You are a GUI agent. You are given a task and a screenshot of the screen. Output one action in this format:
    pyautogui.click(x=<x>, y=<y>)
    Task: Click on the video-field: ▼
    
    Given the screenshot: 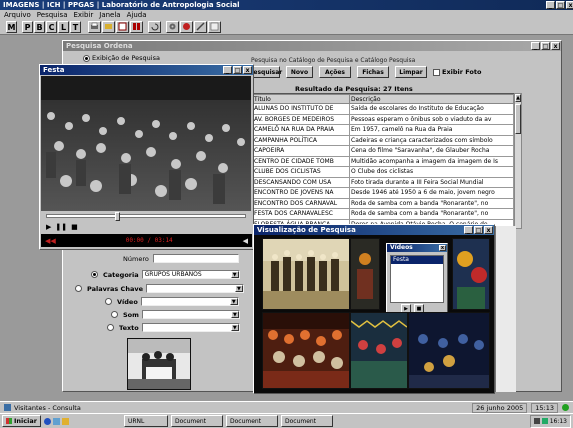 What is the action you would take?
    pyautogui.click(x=189, y=301)
    